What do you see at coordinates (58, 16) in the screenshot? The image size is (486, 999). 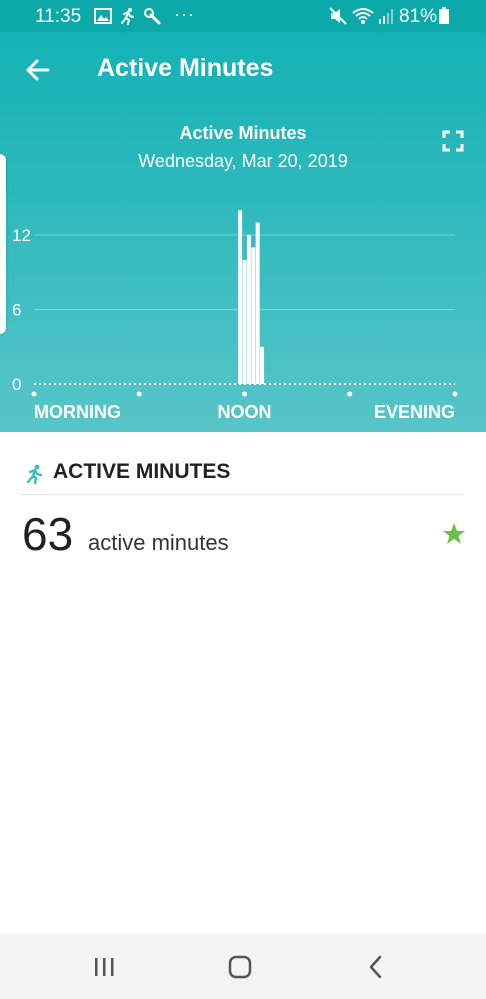 I see `status-time: 11:35` at bounding box center [58, 16].